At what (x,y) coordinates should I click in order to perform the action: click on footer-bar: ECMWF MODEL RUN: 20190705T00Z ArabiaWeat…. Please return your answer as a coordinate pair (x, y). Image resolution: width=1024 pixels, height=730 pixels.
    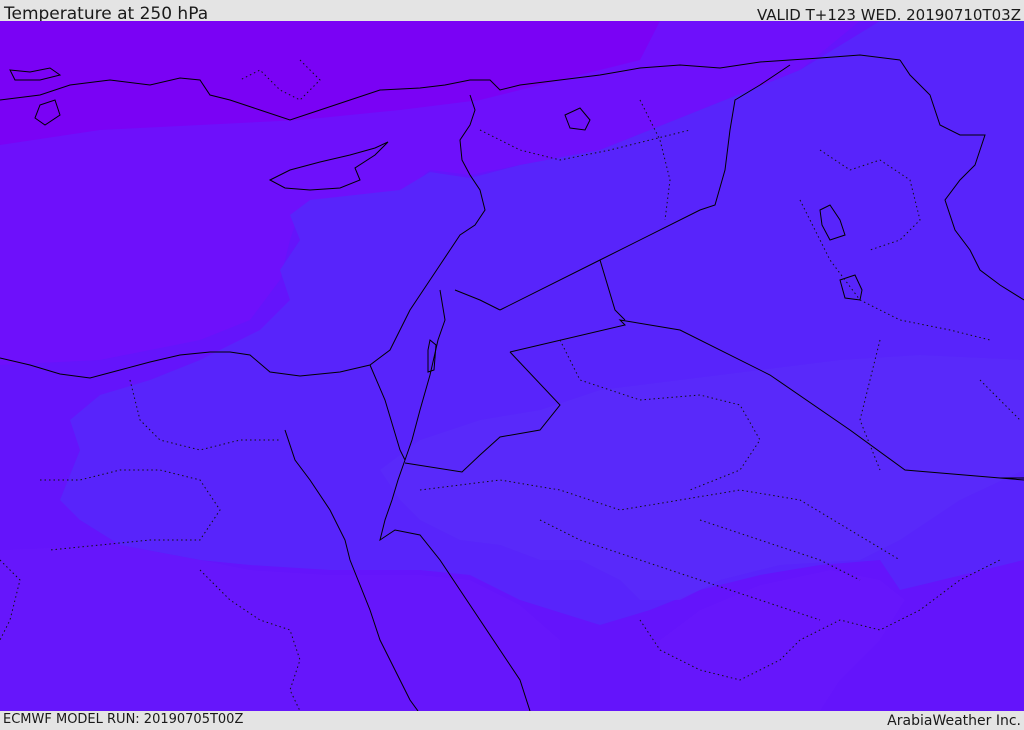
    Looking at the image, I should click on (512, 720).